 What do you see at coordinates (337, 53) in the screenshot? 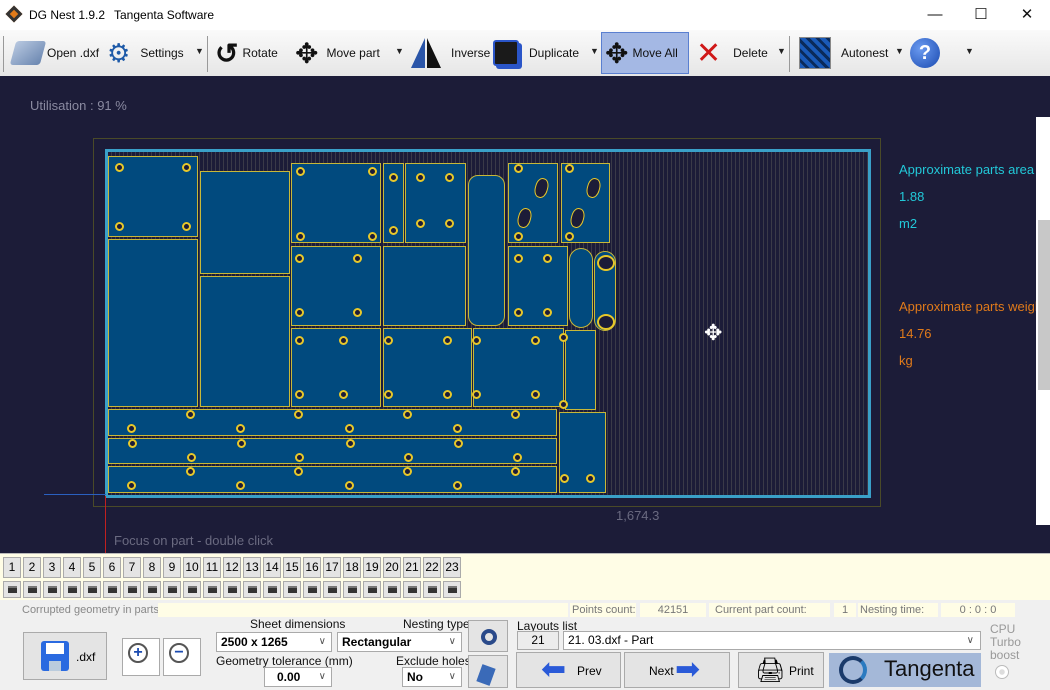
I see `move-part-button: ✥ Move part` at bounding box center [337, 53].